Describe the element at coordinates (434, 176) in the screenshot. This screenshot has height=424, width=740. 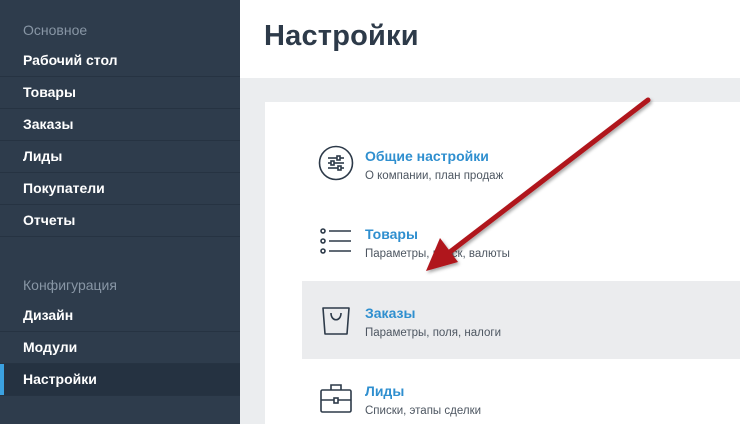
I see `setting-general-desc: О компании, план продаж` at that location.